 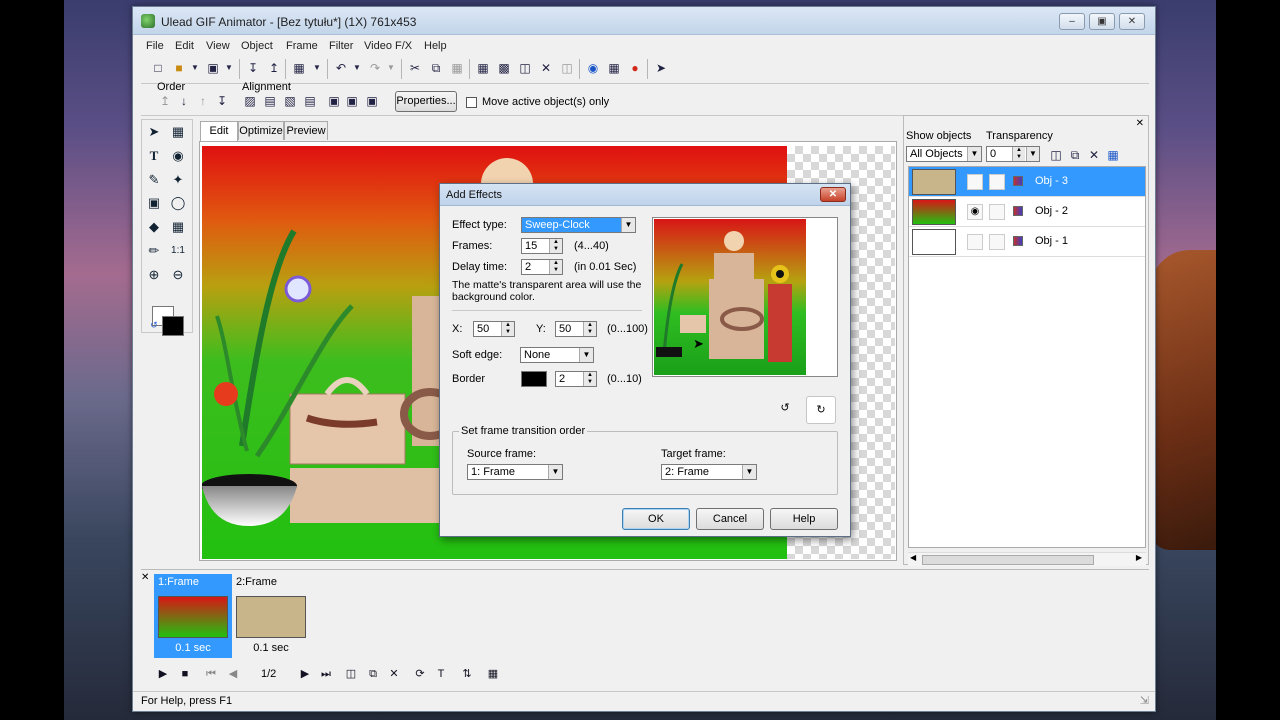 I want to click on menu-frame: Frame, so click(x=302, y=46).